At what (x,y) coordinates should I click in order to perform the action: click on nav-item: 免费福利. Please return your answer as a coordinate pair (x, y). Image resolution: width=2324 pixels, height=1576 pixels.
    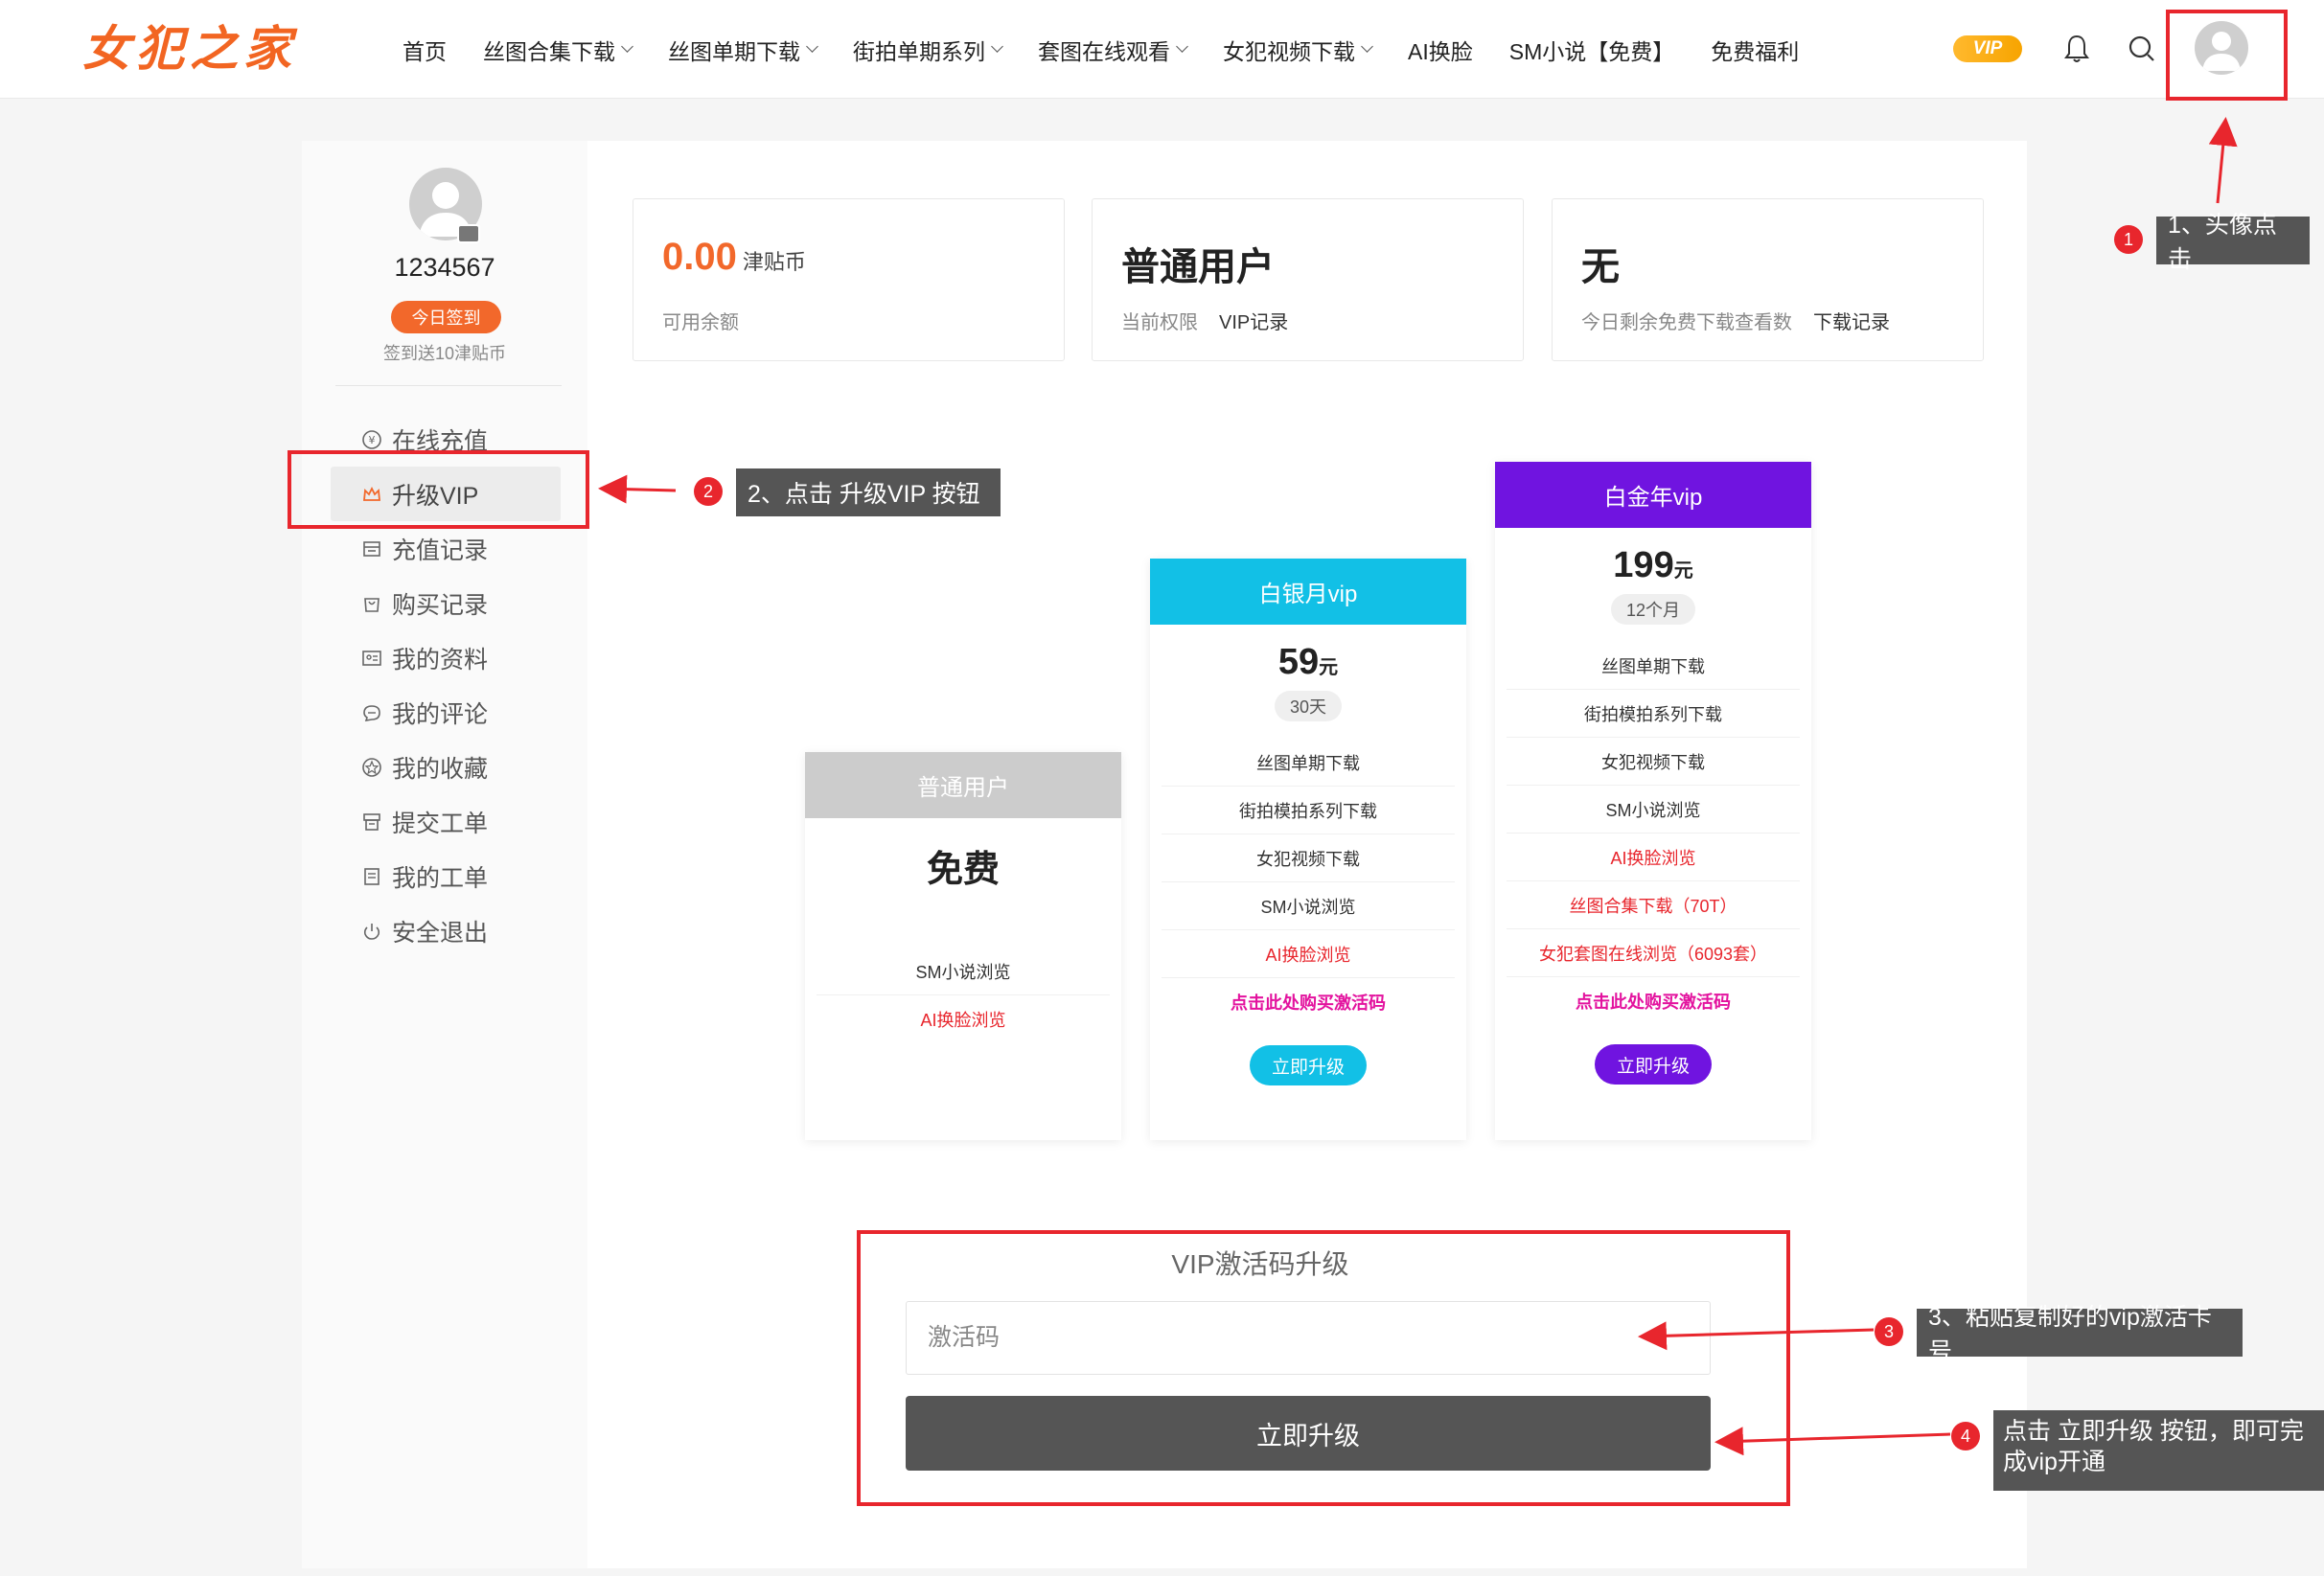
    Looking at the image, I should click on (1755, 50).